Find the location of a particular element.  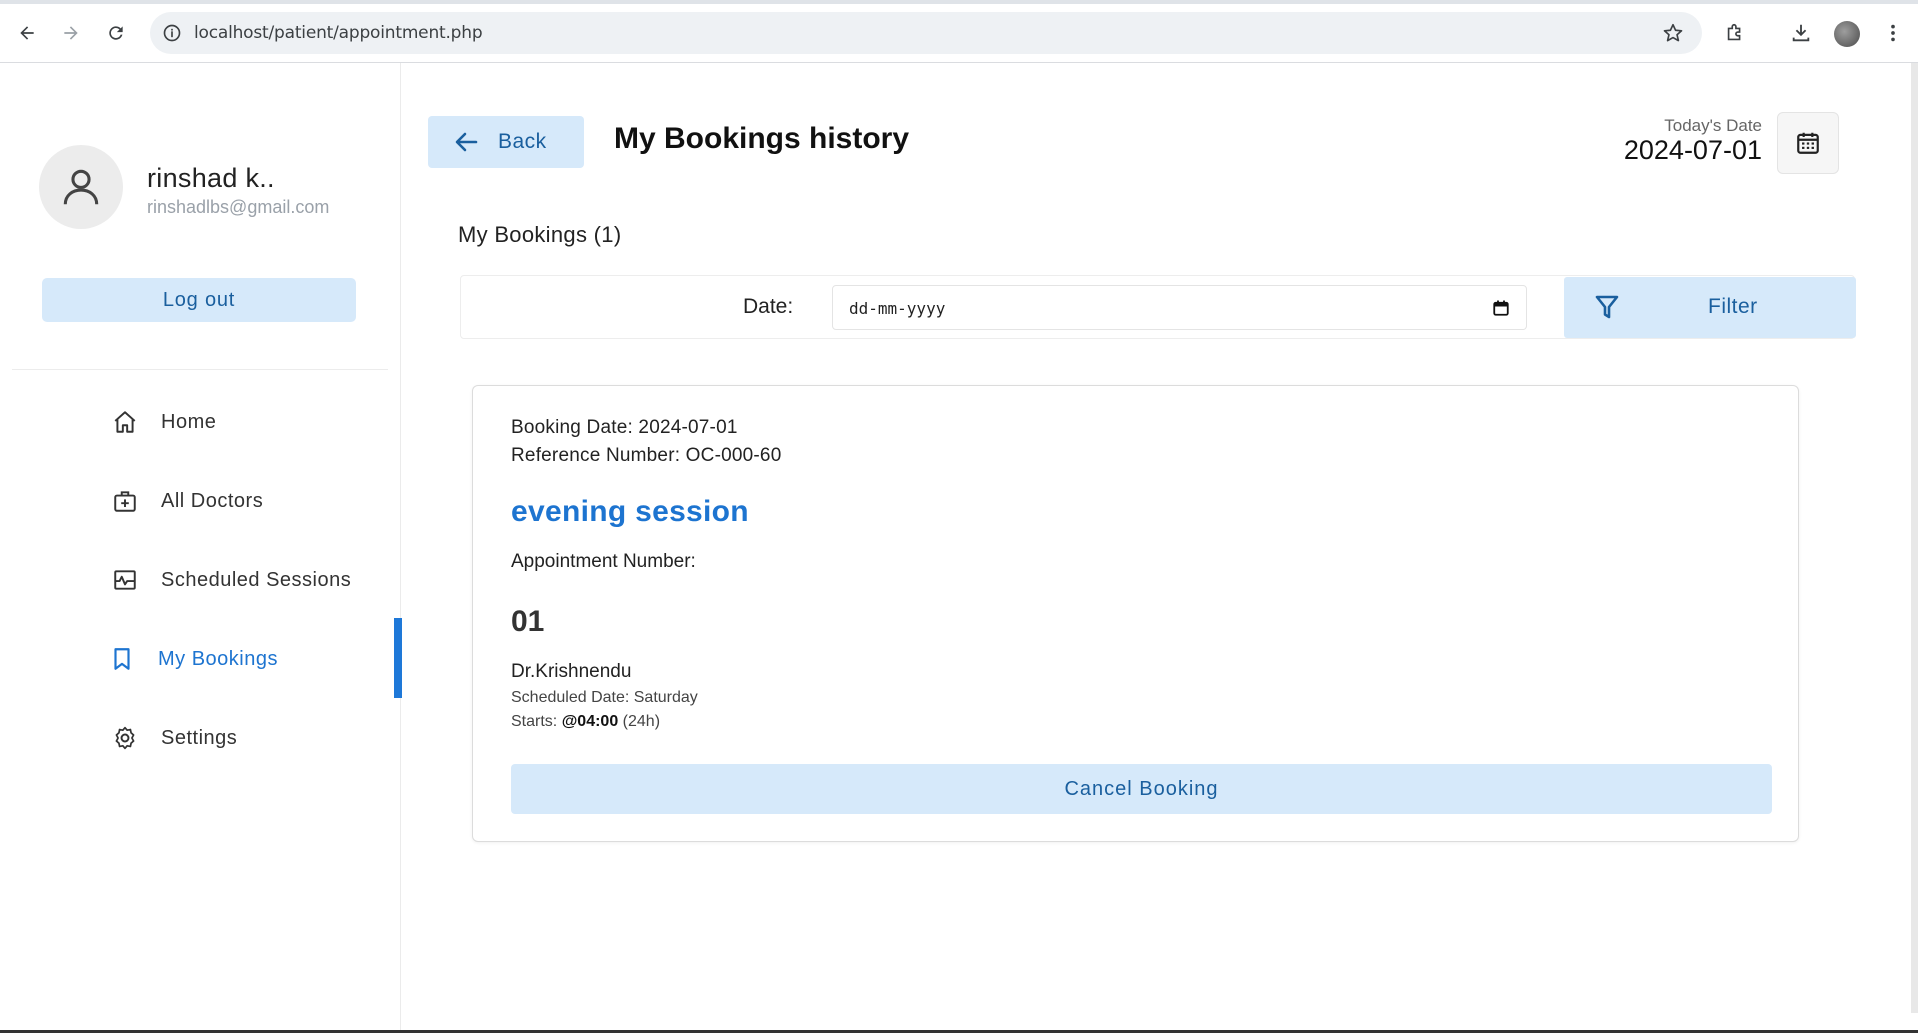

filter-button-label: Filter is located at coordinates (1733, 306).